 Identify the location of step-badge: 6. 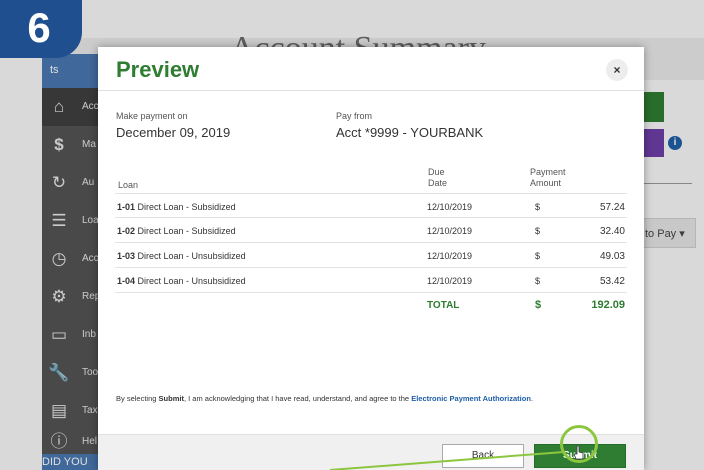
(41, 29).